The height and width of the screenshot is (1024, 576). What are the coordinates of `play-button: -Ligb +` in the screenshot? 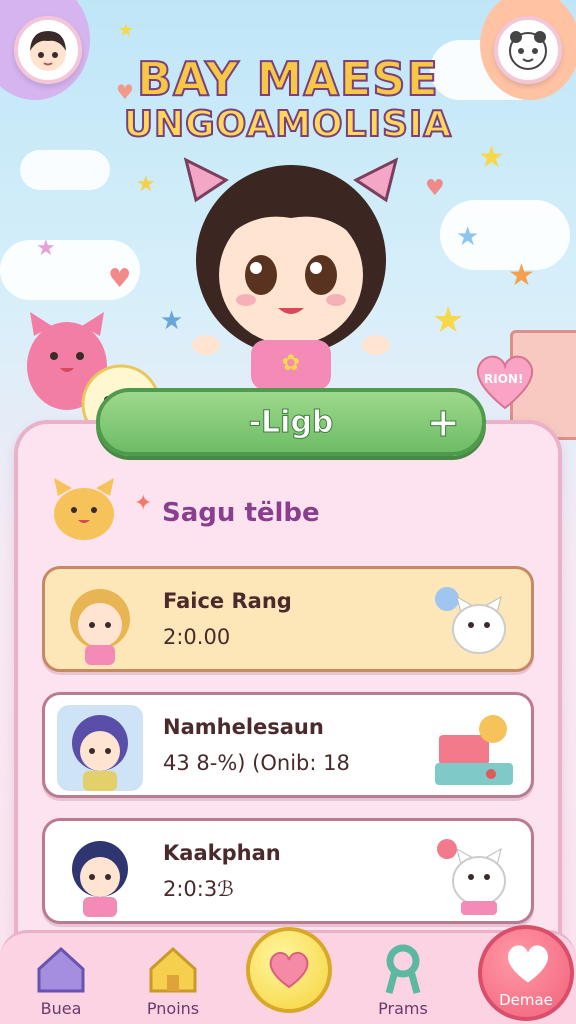 It's located at (291, 422).